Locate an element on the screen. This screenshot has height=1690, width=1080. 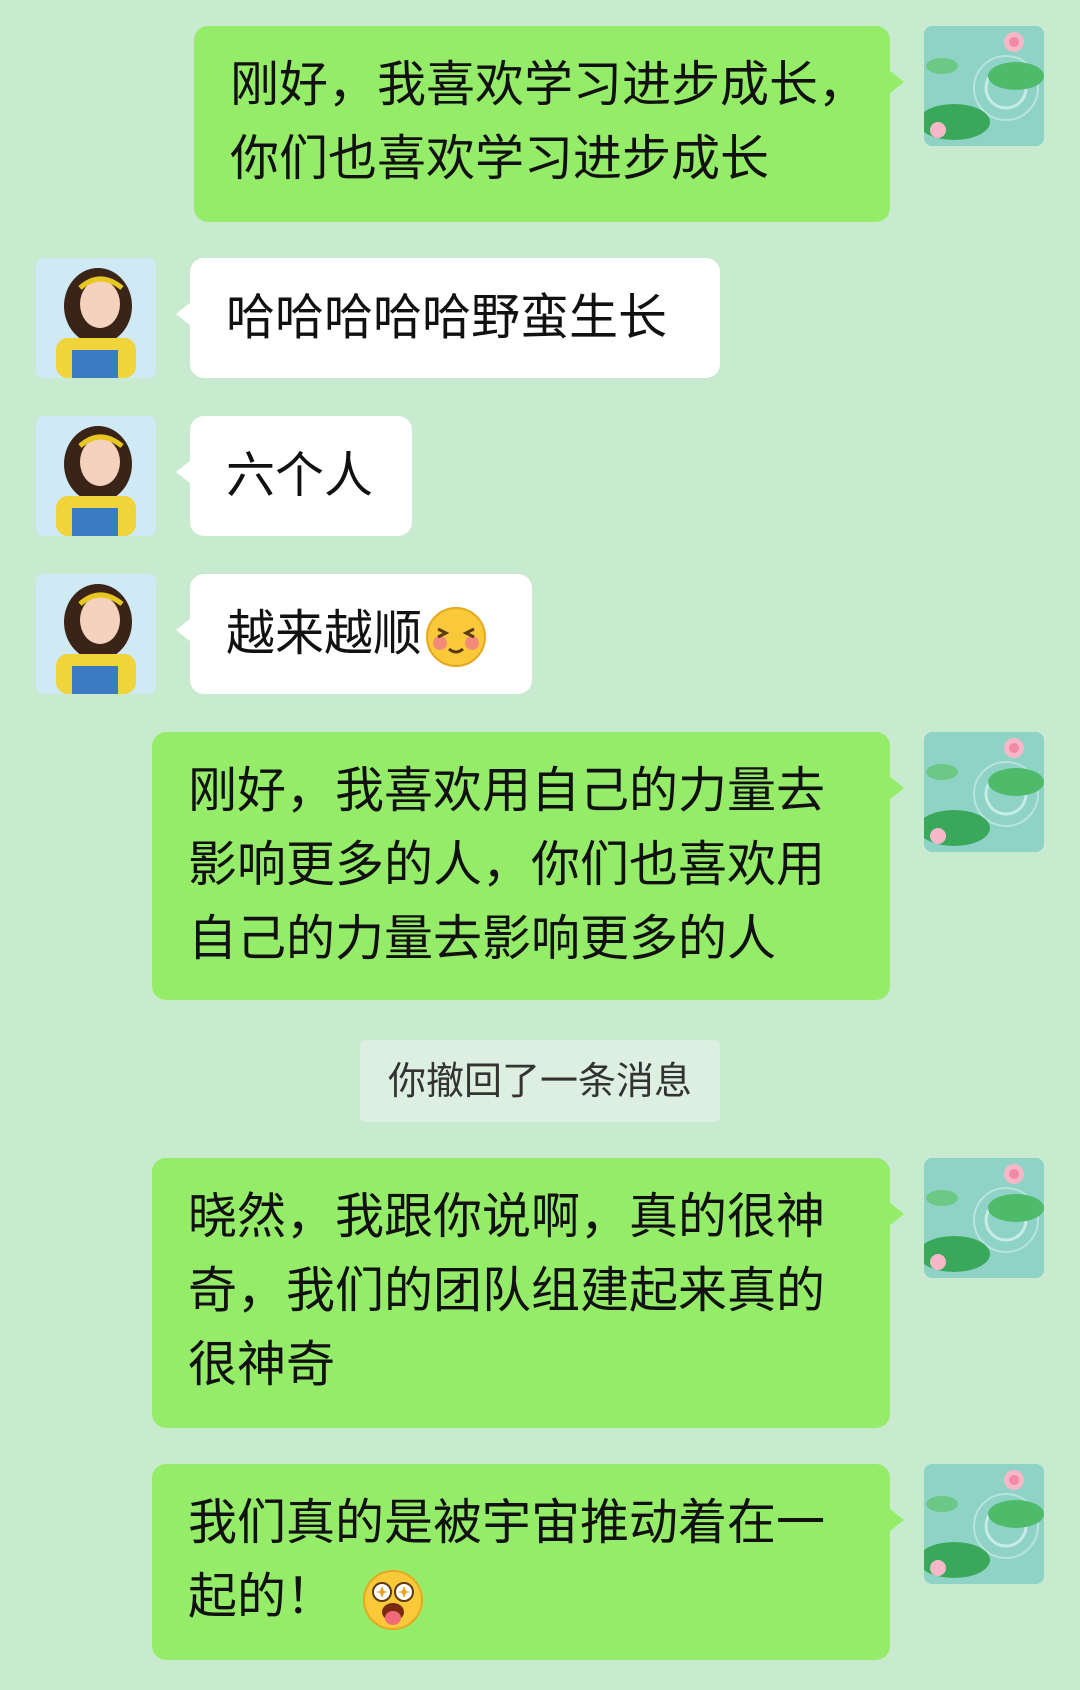
message-text: 刚好，我喜欢用自己的力量去 is located at coordinates (507, 790).